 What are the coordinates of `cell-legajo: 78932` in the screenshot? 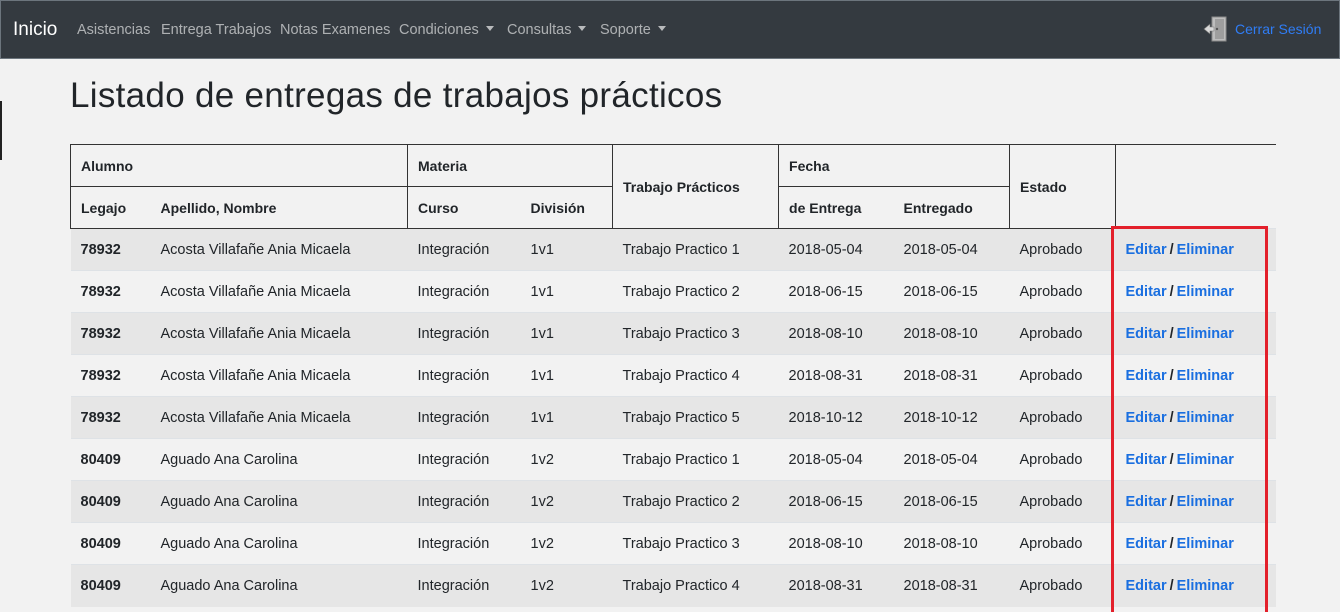 It's located at (110, 249).